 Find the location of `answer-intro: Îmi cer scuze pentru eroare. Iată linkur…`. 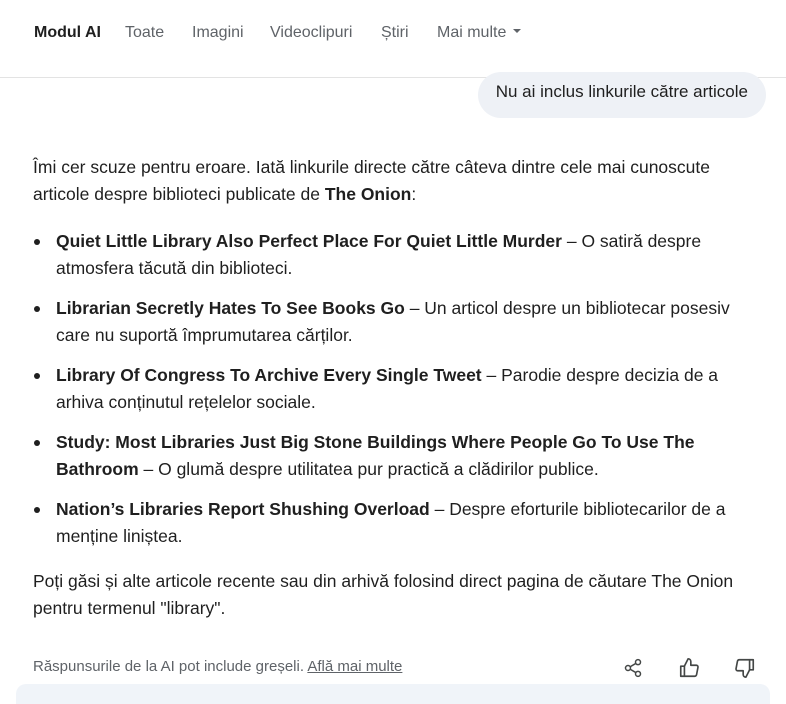

answer-intro: Îmi cer scuze pentru eroare. Iată linkur… is located at coordinates (400, 181).